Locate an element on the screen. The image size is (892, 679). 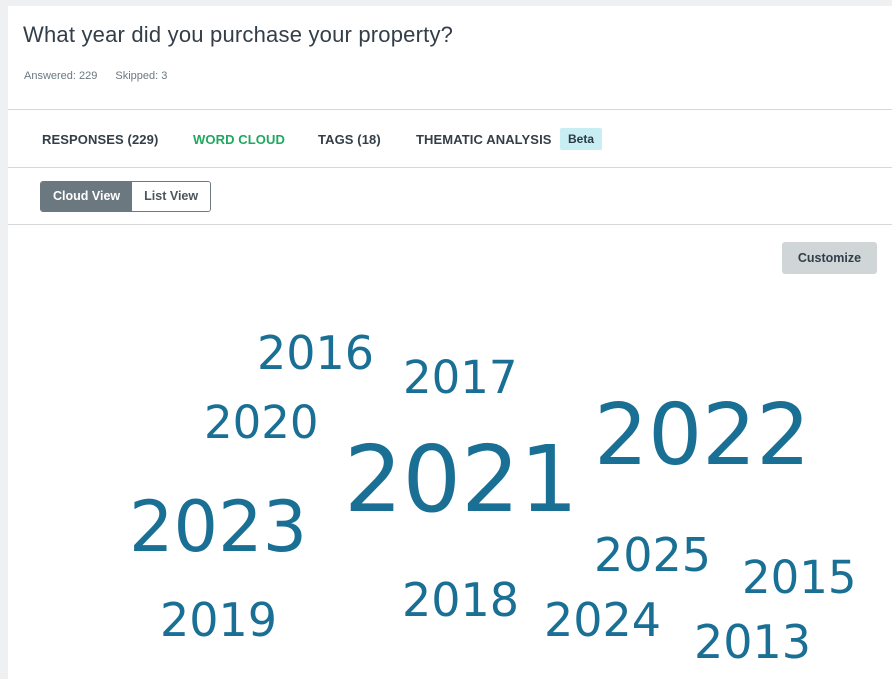
cloud-view-button: Cloud View is located at coordinates (87, 196).